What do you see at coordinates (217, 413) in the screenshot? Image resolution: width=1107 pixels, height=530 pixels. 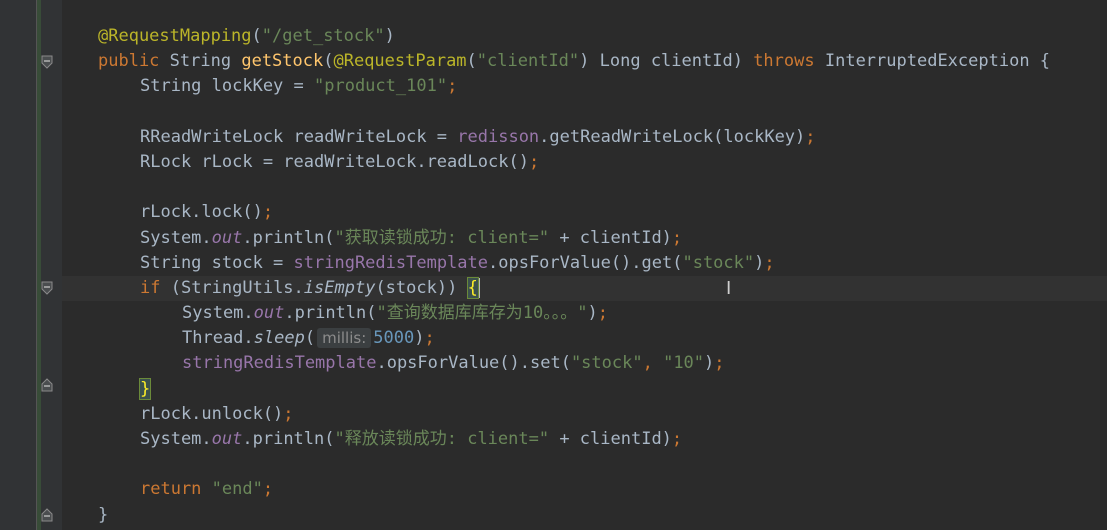 I see `code-line: rLock.unlock();` at bounding box center [217, 413].